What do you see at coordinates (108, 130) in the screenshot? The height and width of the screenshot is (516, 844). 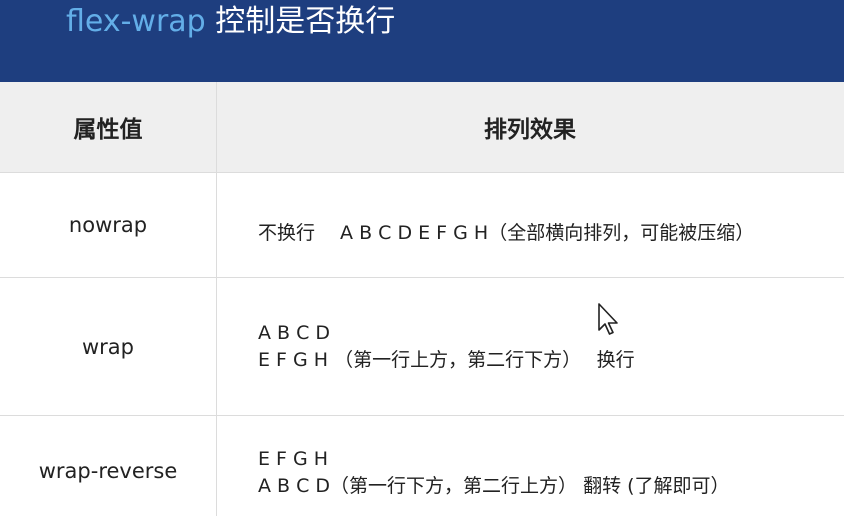 I see `header-property-value: 属性值` at bounding box center [108, 130].